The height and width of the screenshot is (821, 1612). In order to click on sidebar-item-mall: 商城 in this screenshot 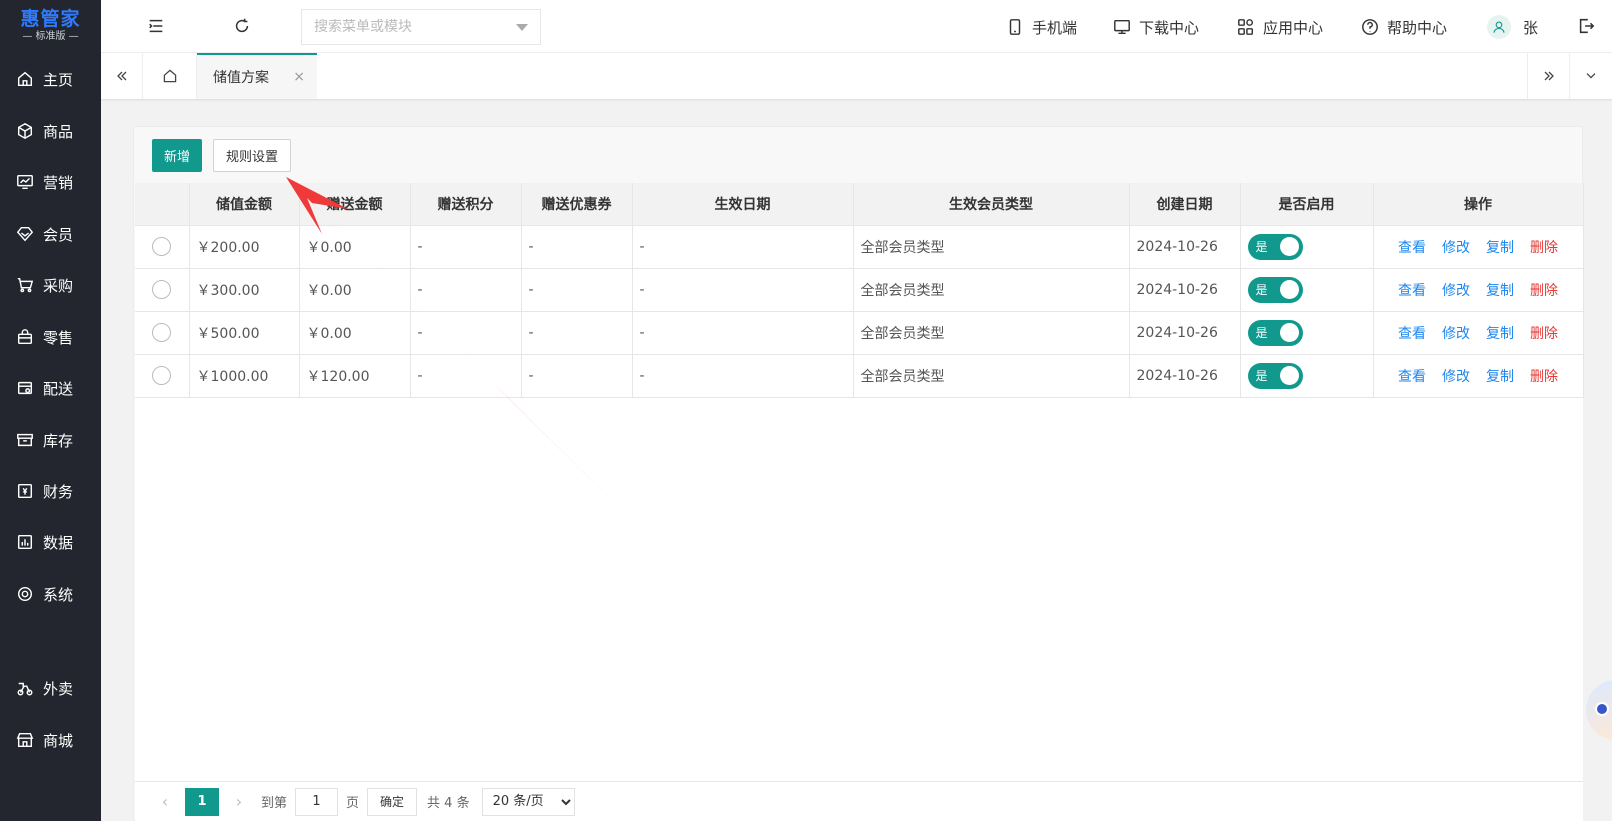, I will do `click(50, 740)`.